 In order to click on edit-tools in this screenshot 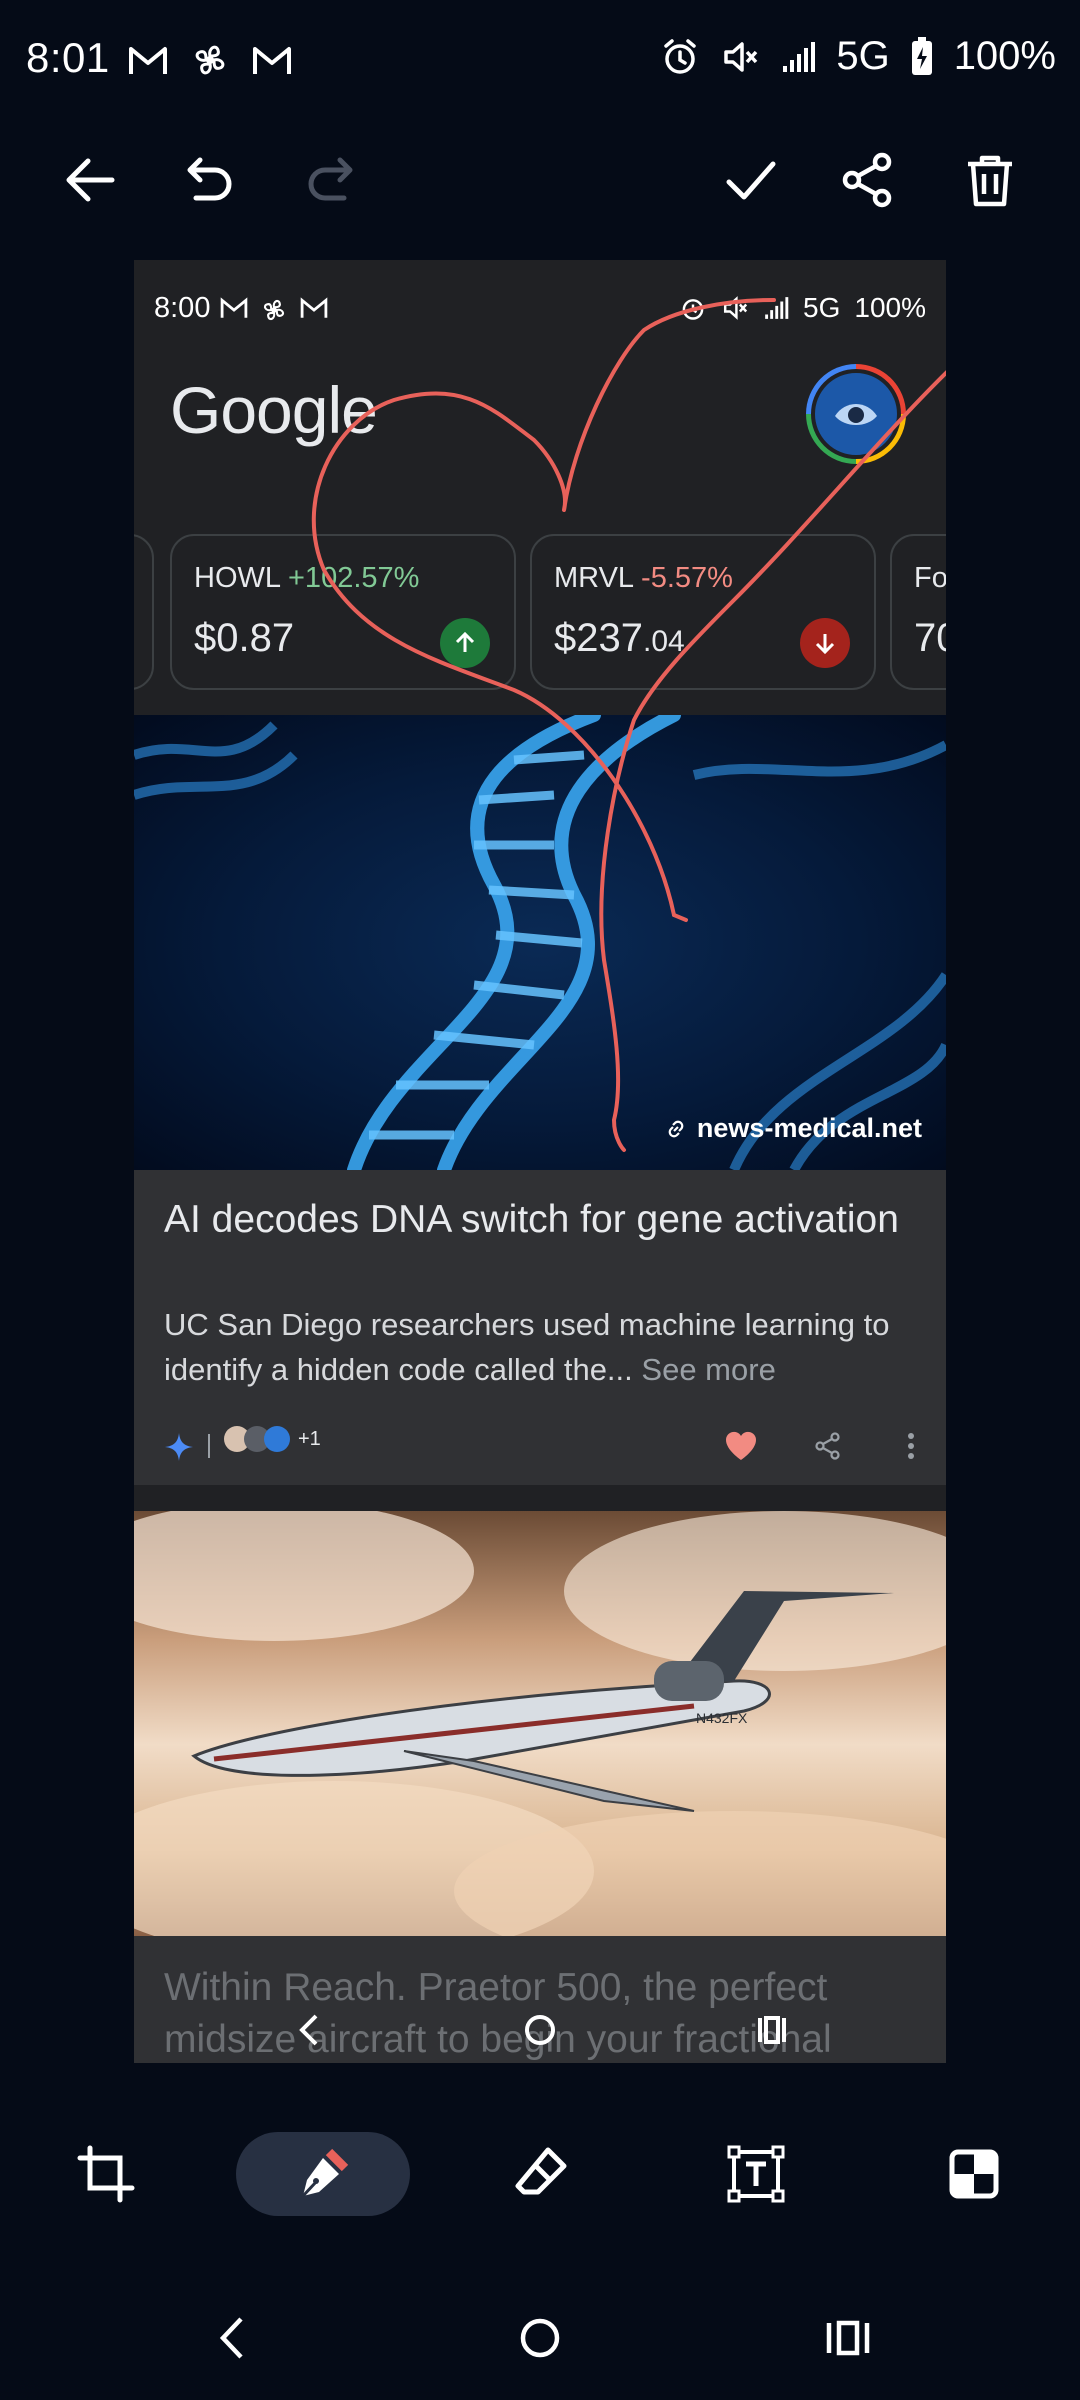, I will do `click(540, 2174)`.